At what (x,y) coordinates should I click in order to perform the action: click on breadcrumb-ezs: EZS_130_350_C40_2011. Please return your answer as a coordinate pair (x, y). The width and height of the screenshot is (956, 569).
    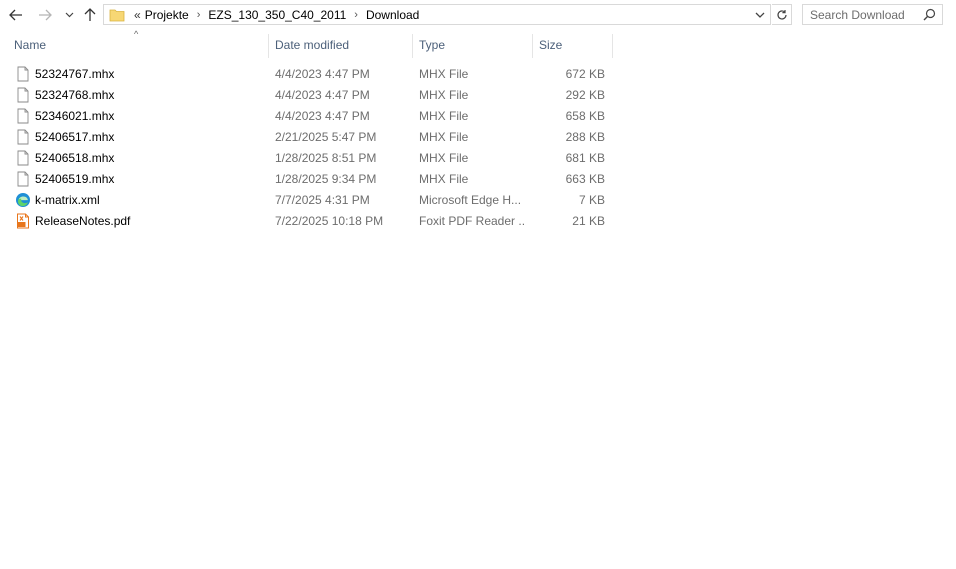
    Looking at the image, I should click on (277, 15).